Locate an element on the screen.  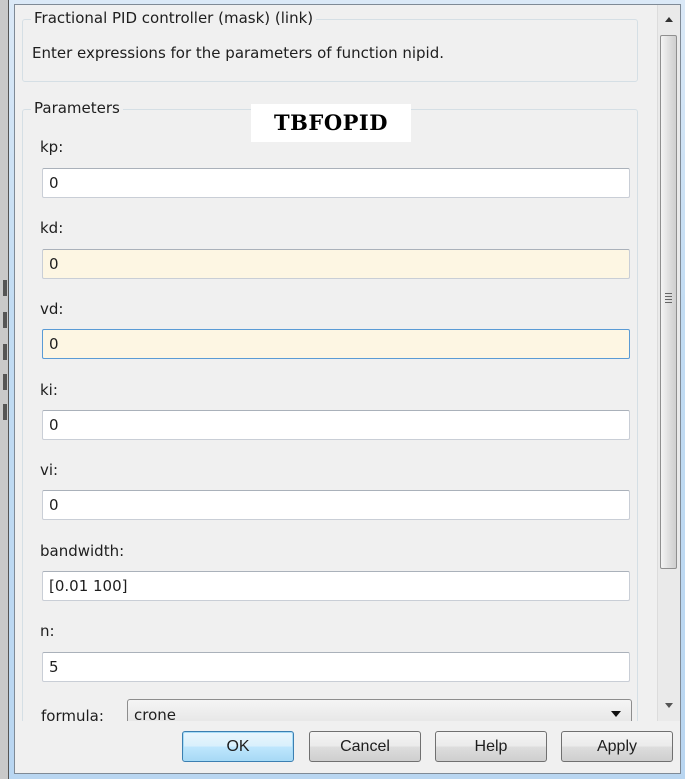
n-label: n: is located at coordinates (47, 631).